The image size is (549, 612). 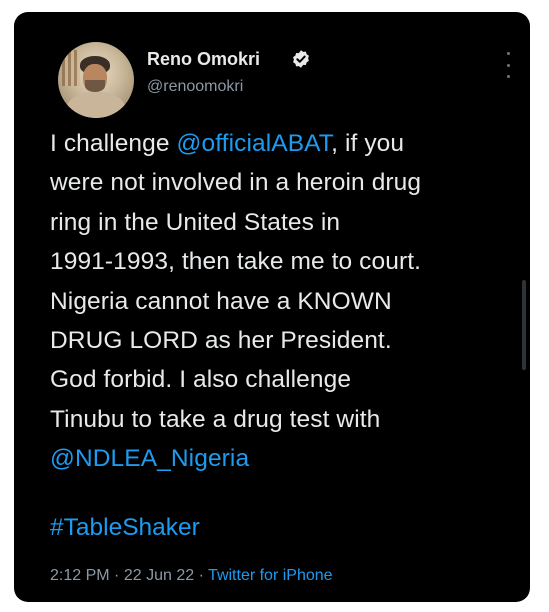 What do you see at coordinates (149, 458) in the screenshot?
I see `mention-link: @NDLEA_Nigeria` at bounding box center [149, 458].